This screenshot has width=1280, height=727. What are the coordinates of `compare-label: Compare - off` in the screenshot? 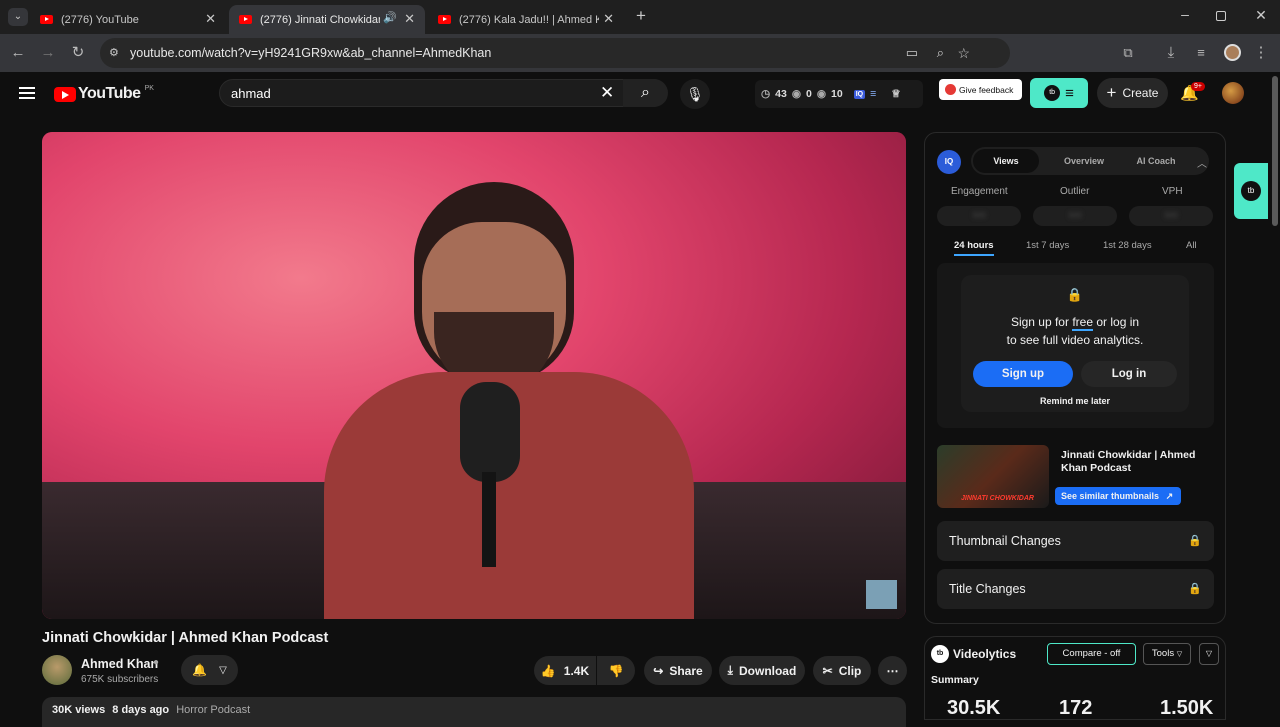 It's located at (1091, 653).